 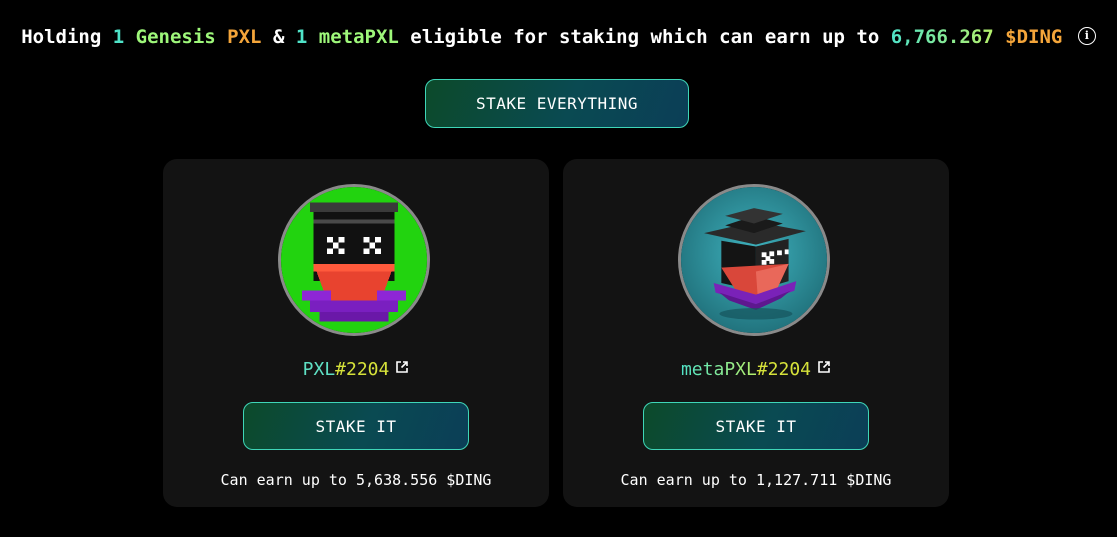 What do you see at coordinates (244, 37) in the screenshot?
I see `pxl-label: PXL` at bounding box center [244, 37].